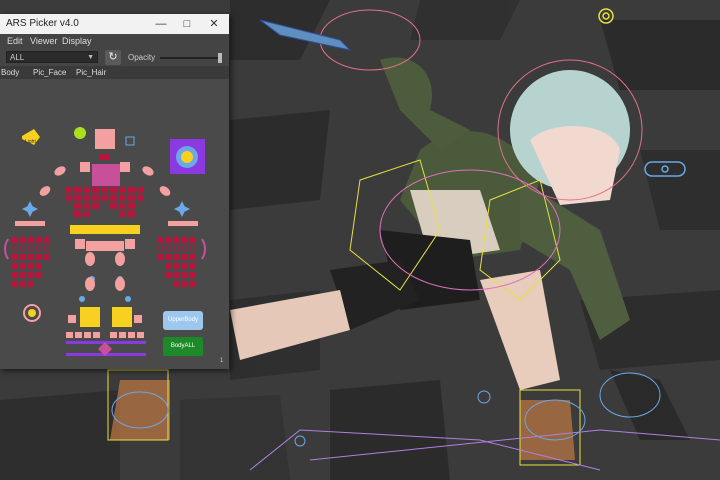  Describe the element at coordinates (90, 317) in the screenshot. I see `foot-ik-left` at that location.